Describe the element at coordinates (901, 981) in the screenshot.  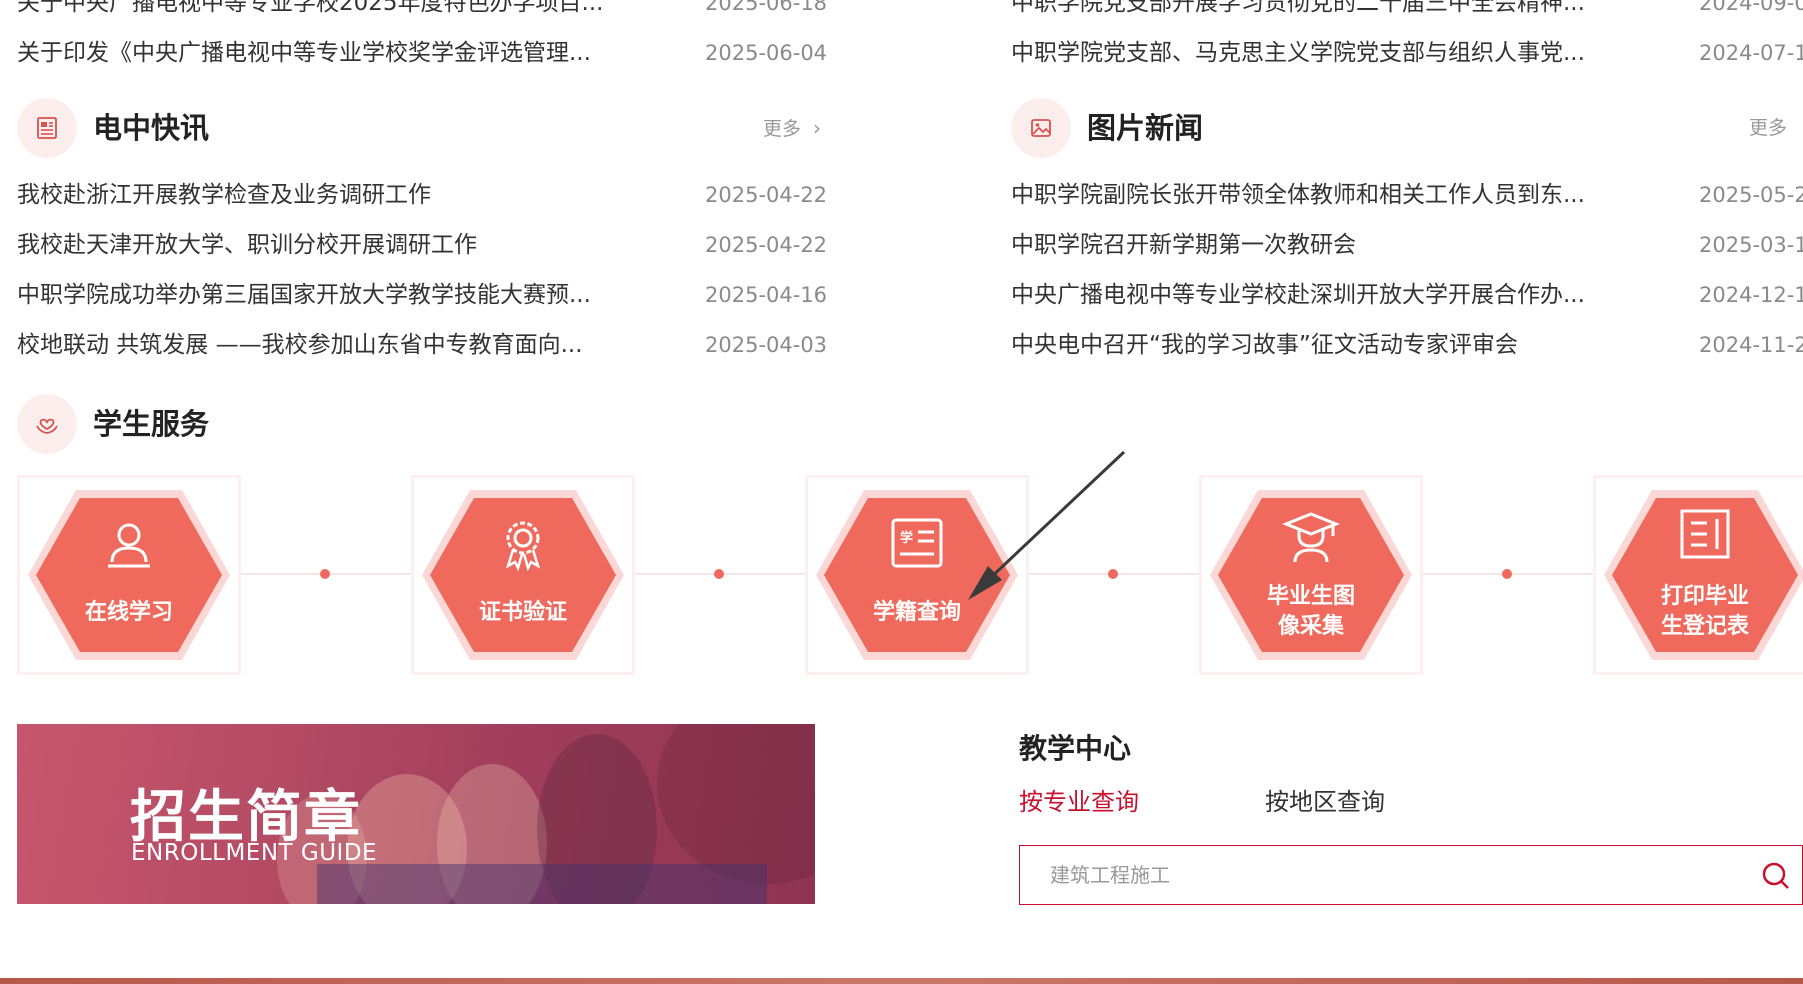
I see `footer-strip` at that location.